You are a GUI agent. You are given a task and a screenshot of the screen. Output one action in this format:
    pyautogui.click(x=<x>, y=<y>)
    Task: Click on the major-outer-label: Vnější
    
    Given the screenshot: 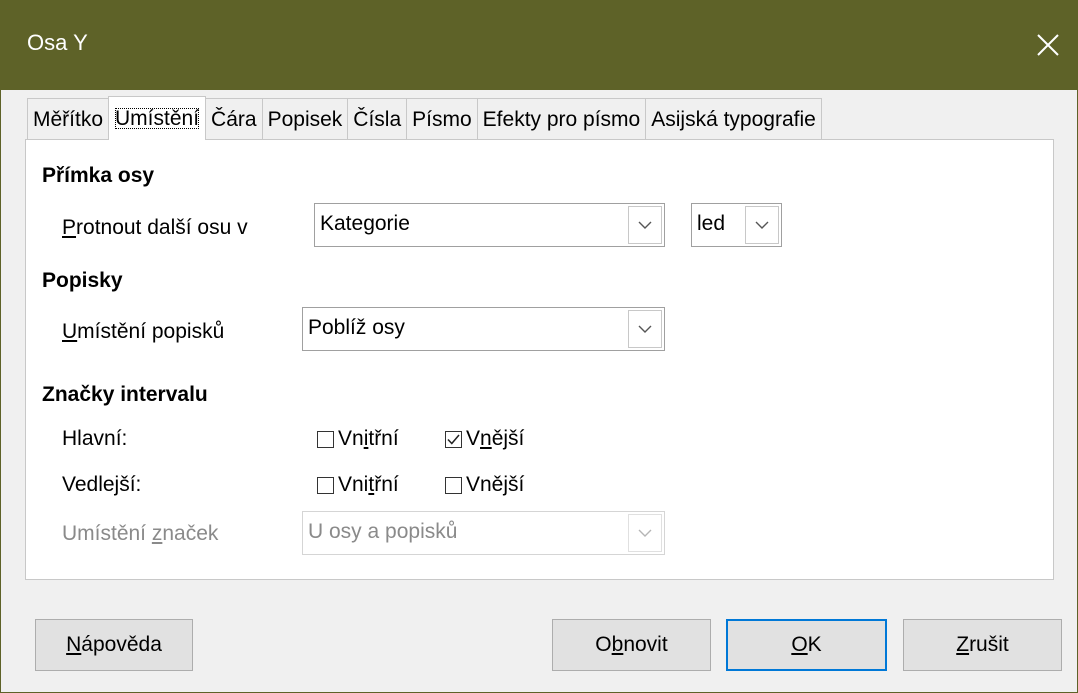 What is the action you would take?
    pyautogui.click(x=495, y=438)
    